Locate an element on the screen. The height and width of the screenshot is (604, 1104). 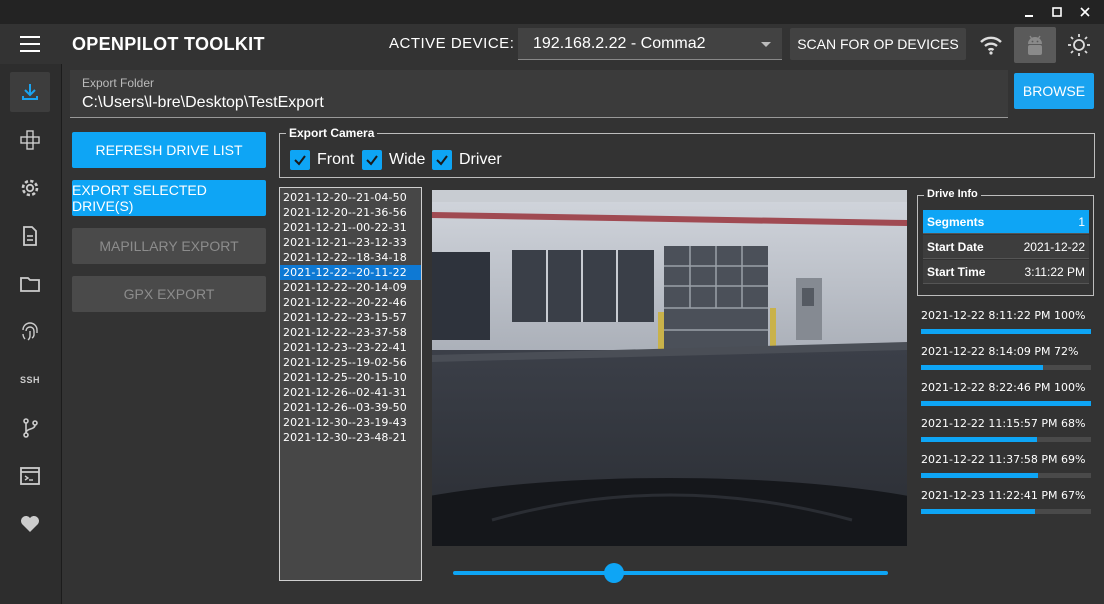
drive-list-item: 2021-12-20--21-36-56 is located at coordinates (350, 212).